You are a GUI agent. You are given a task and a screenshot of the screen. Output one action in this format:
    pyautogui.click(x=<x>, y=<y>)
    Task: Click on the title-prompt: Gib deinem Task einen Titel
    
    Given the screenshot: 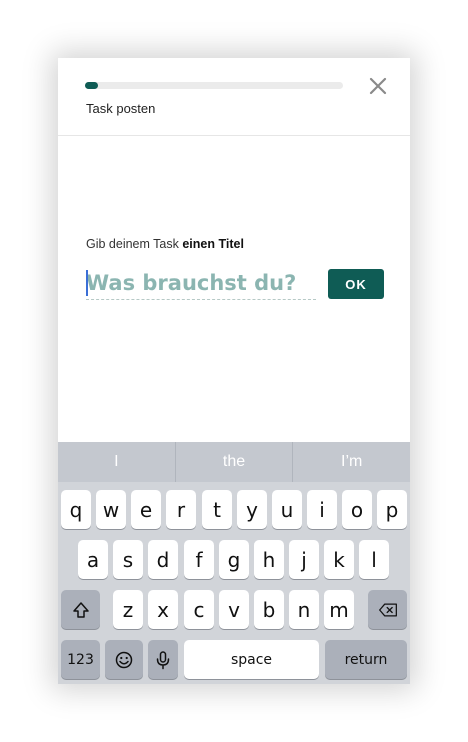 What is the action you would take?
    pyautogui.click(x=165, y=244)
    